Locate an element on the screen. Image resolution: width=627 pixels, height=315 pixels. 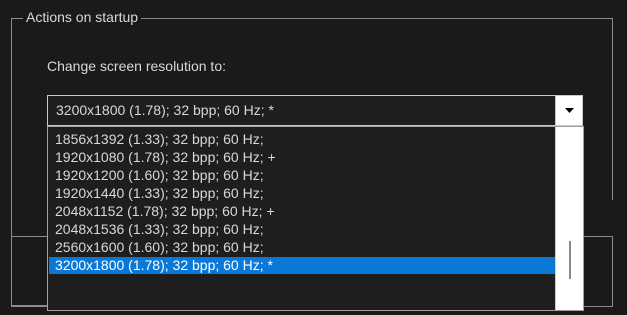
dropdown-scrollbar is located at coordinates (569, 218).